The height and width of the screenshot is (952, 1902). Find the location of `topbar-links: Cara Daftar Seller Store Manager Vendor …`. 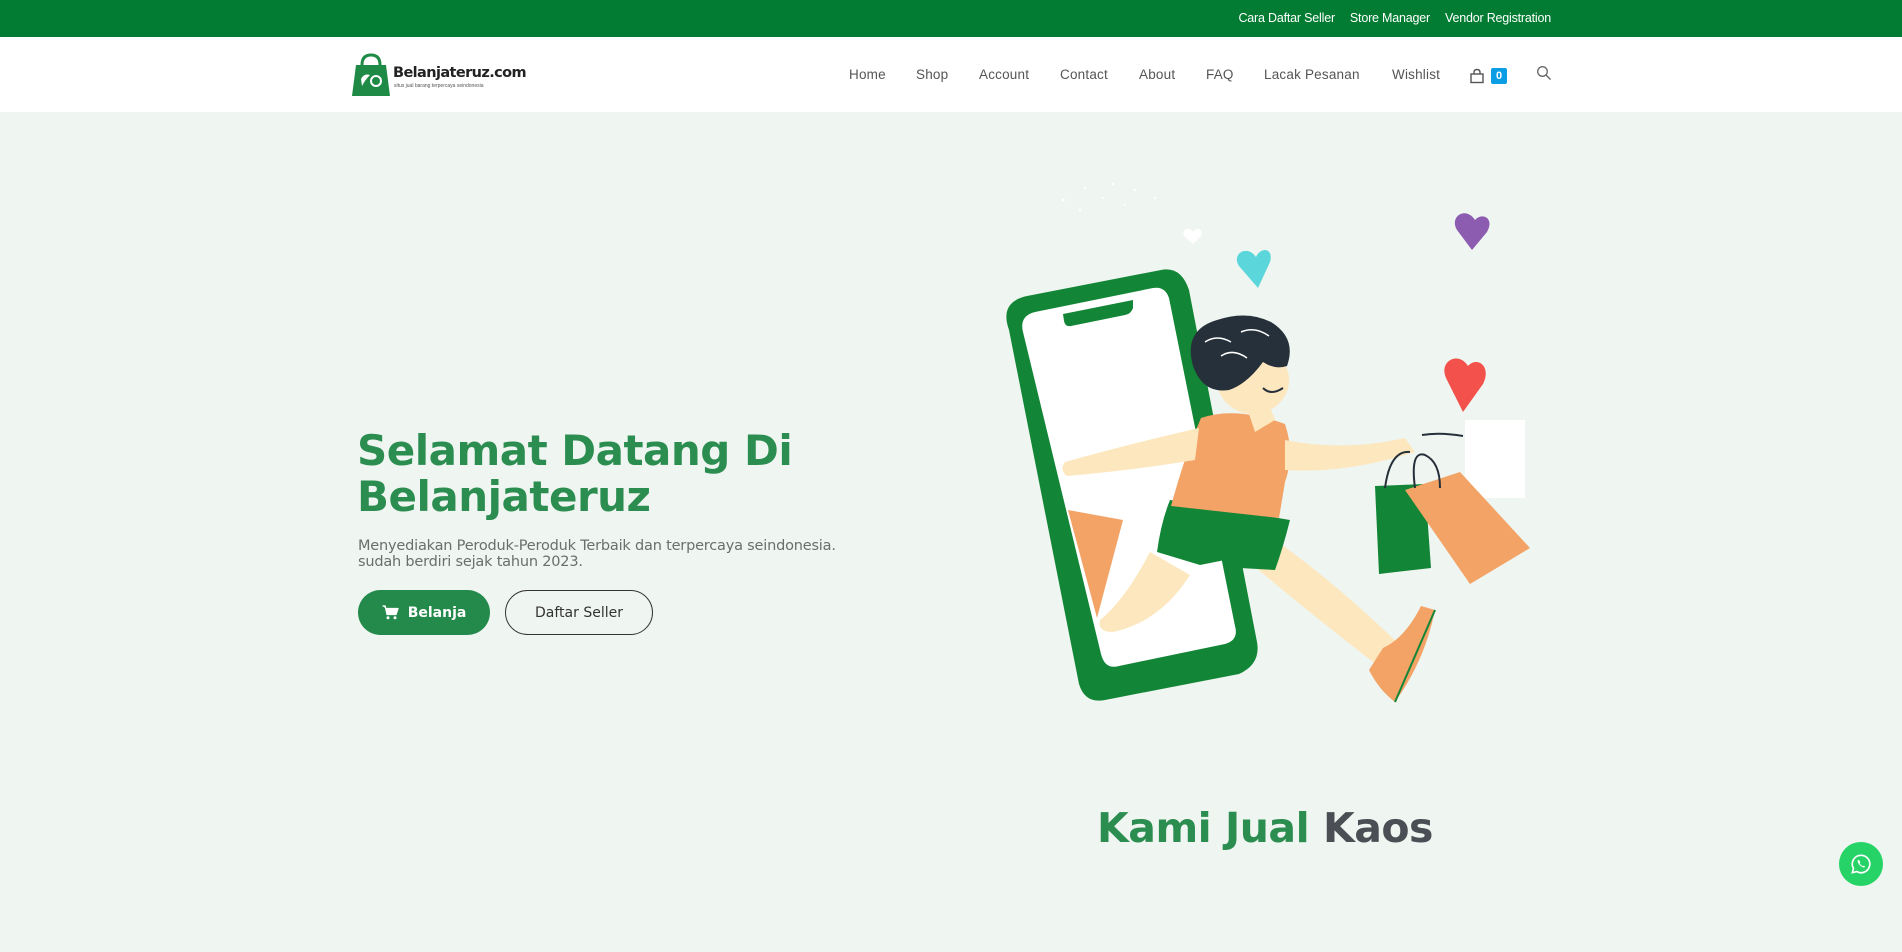

topbar-links: Cara Daftar Seller Store Manager Vendor … is located at coordinates (1394, 18).